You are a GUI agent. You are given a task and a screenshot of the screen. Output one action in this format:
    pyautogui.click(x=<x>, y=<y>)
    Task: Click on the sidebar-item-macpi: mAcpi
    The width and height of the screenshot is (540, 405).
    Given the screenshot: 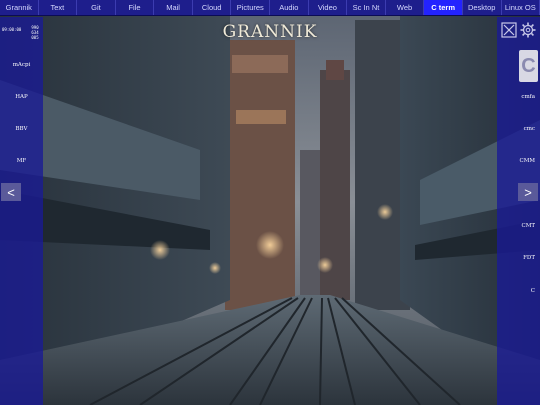 What is the action you would take?
    pyautogui.click(x=21, y=65)
    